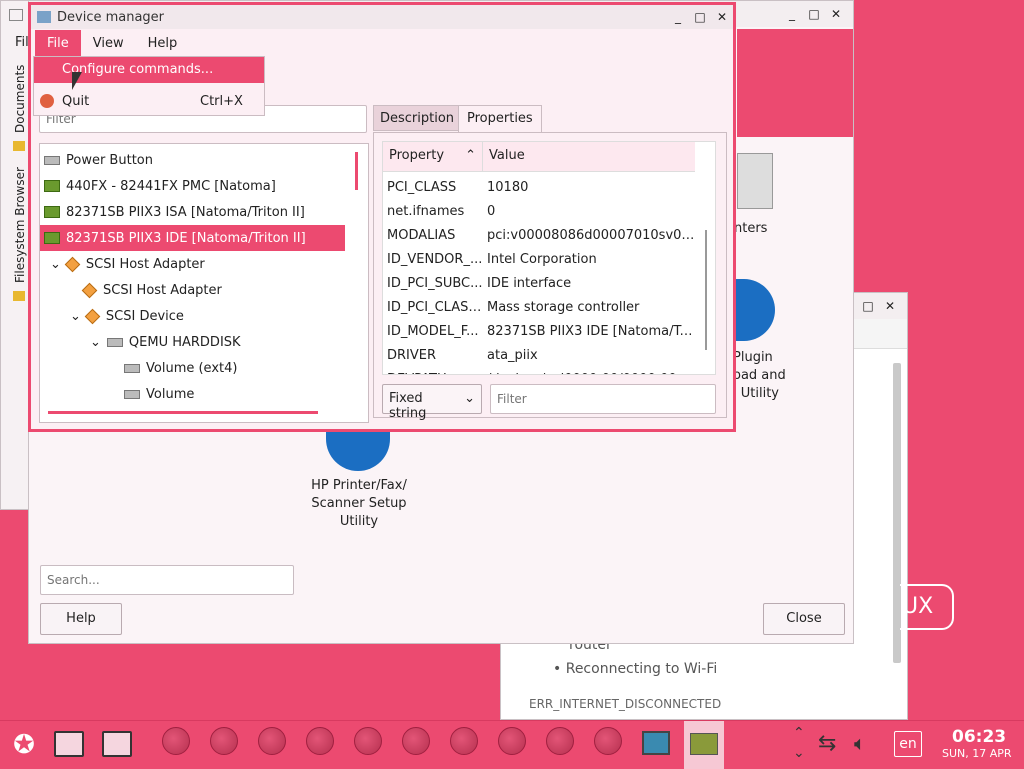 The width and height of the screenshot is (1024, 769). What do you see at coordinates (359, 504) in the screenshot?
I see `hp-setup-label: HP Printer/Fax/ Scanner Setup Utility` at bounding box center [359, 504].